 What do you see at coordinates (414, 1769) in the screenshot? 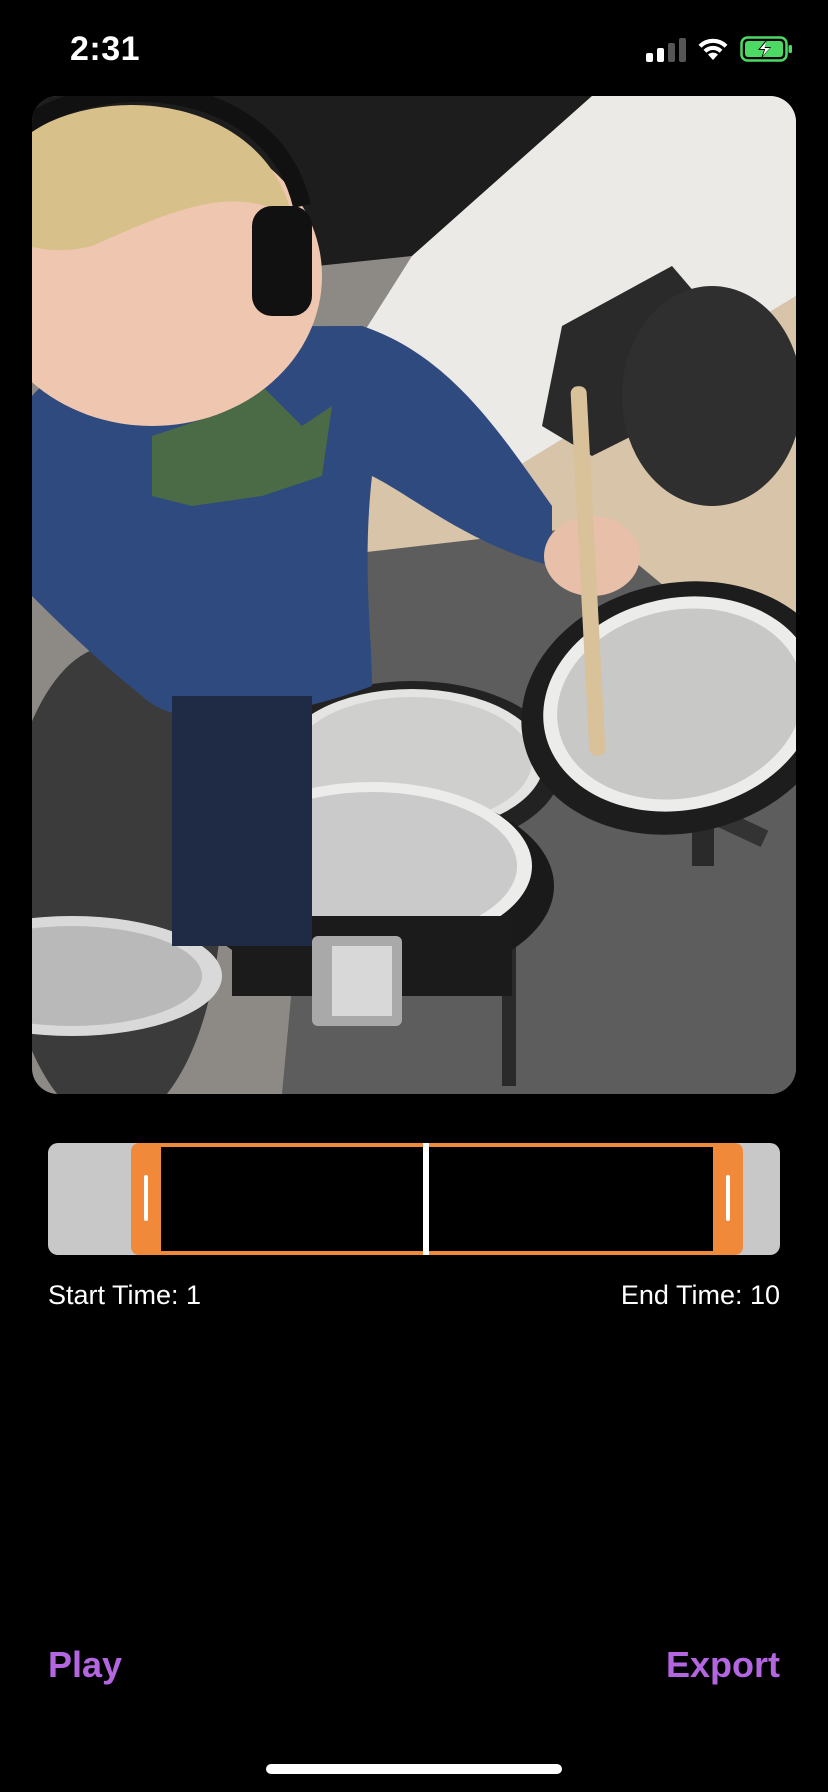
I see `home-indicator` at bounding box center [414, 1769].